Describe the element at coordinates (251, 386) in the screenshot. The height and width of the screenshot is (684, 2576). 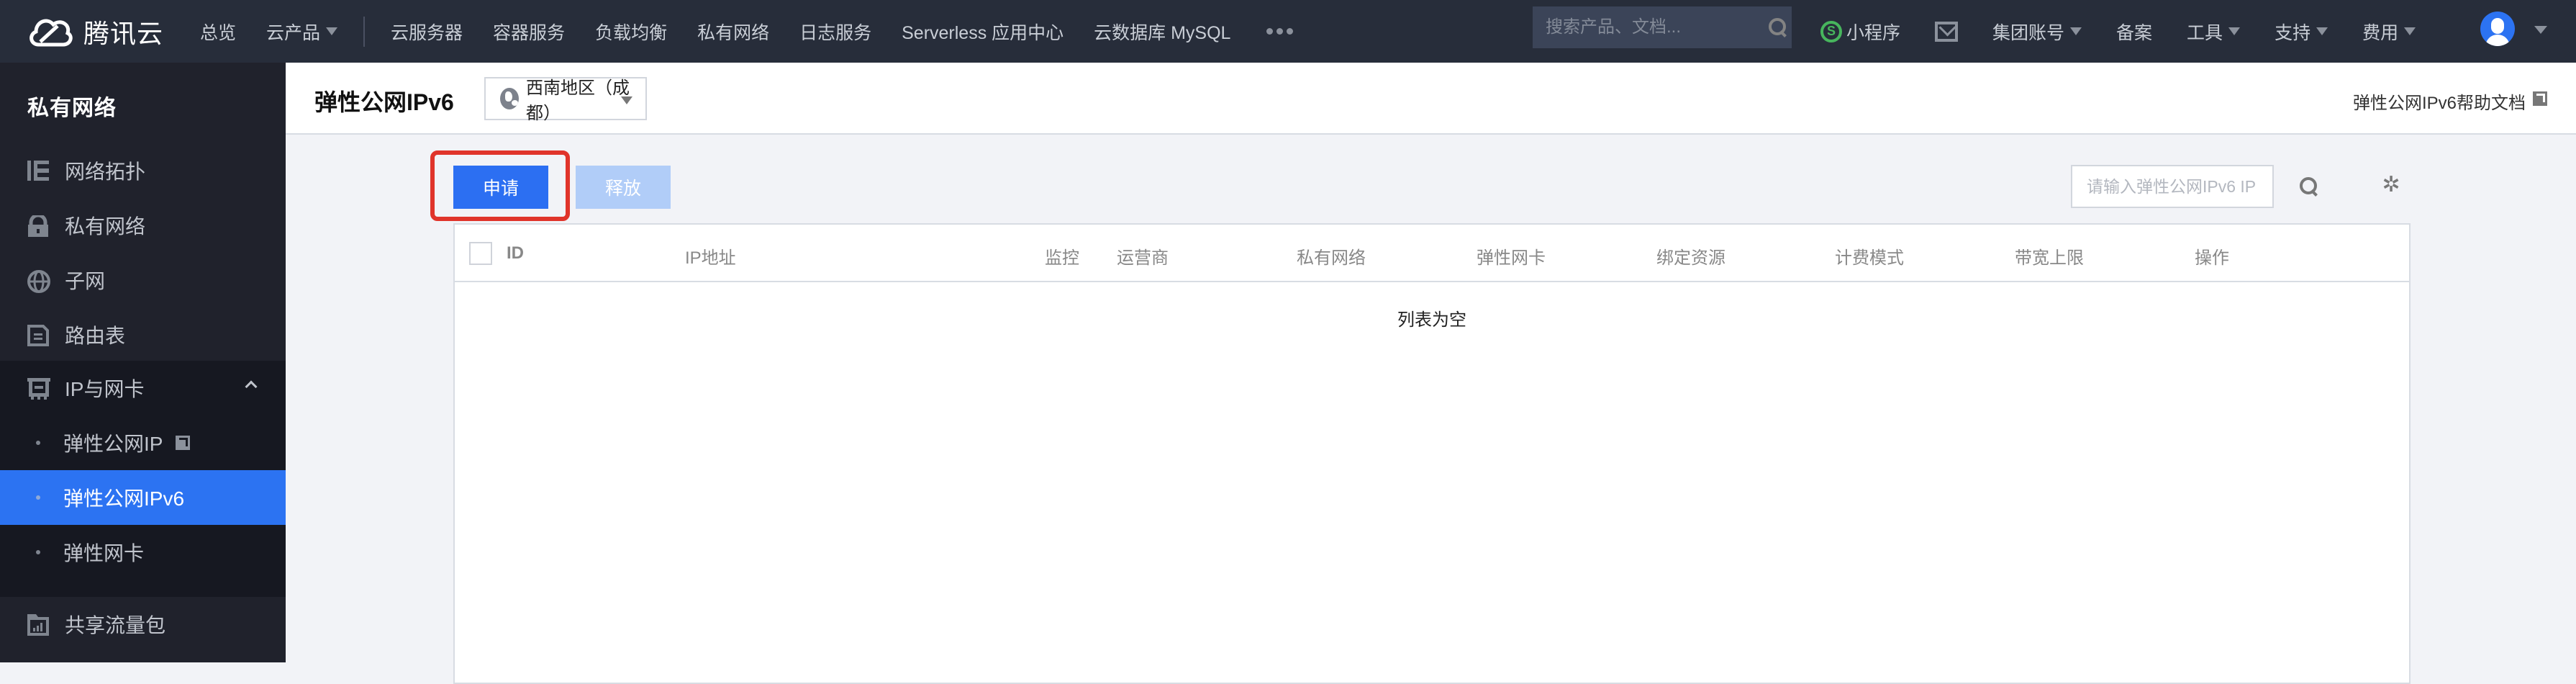
I see `chevron-up-icon` at that location.